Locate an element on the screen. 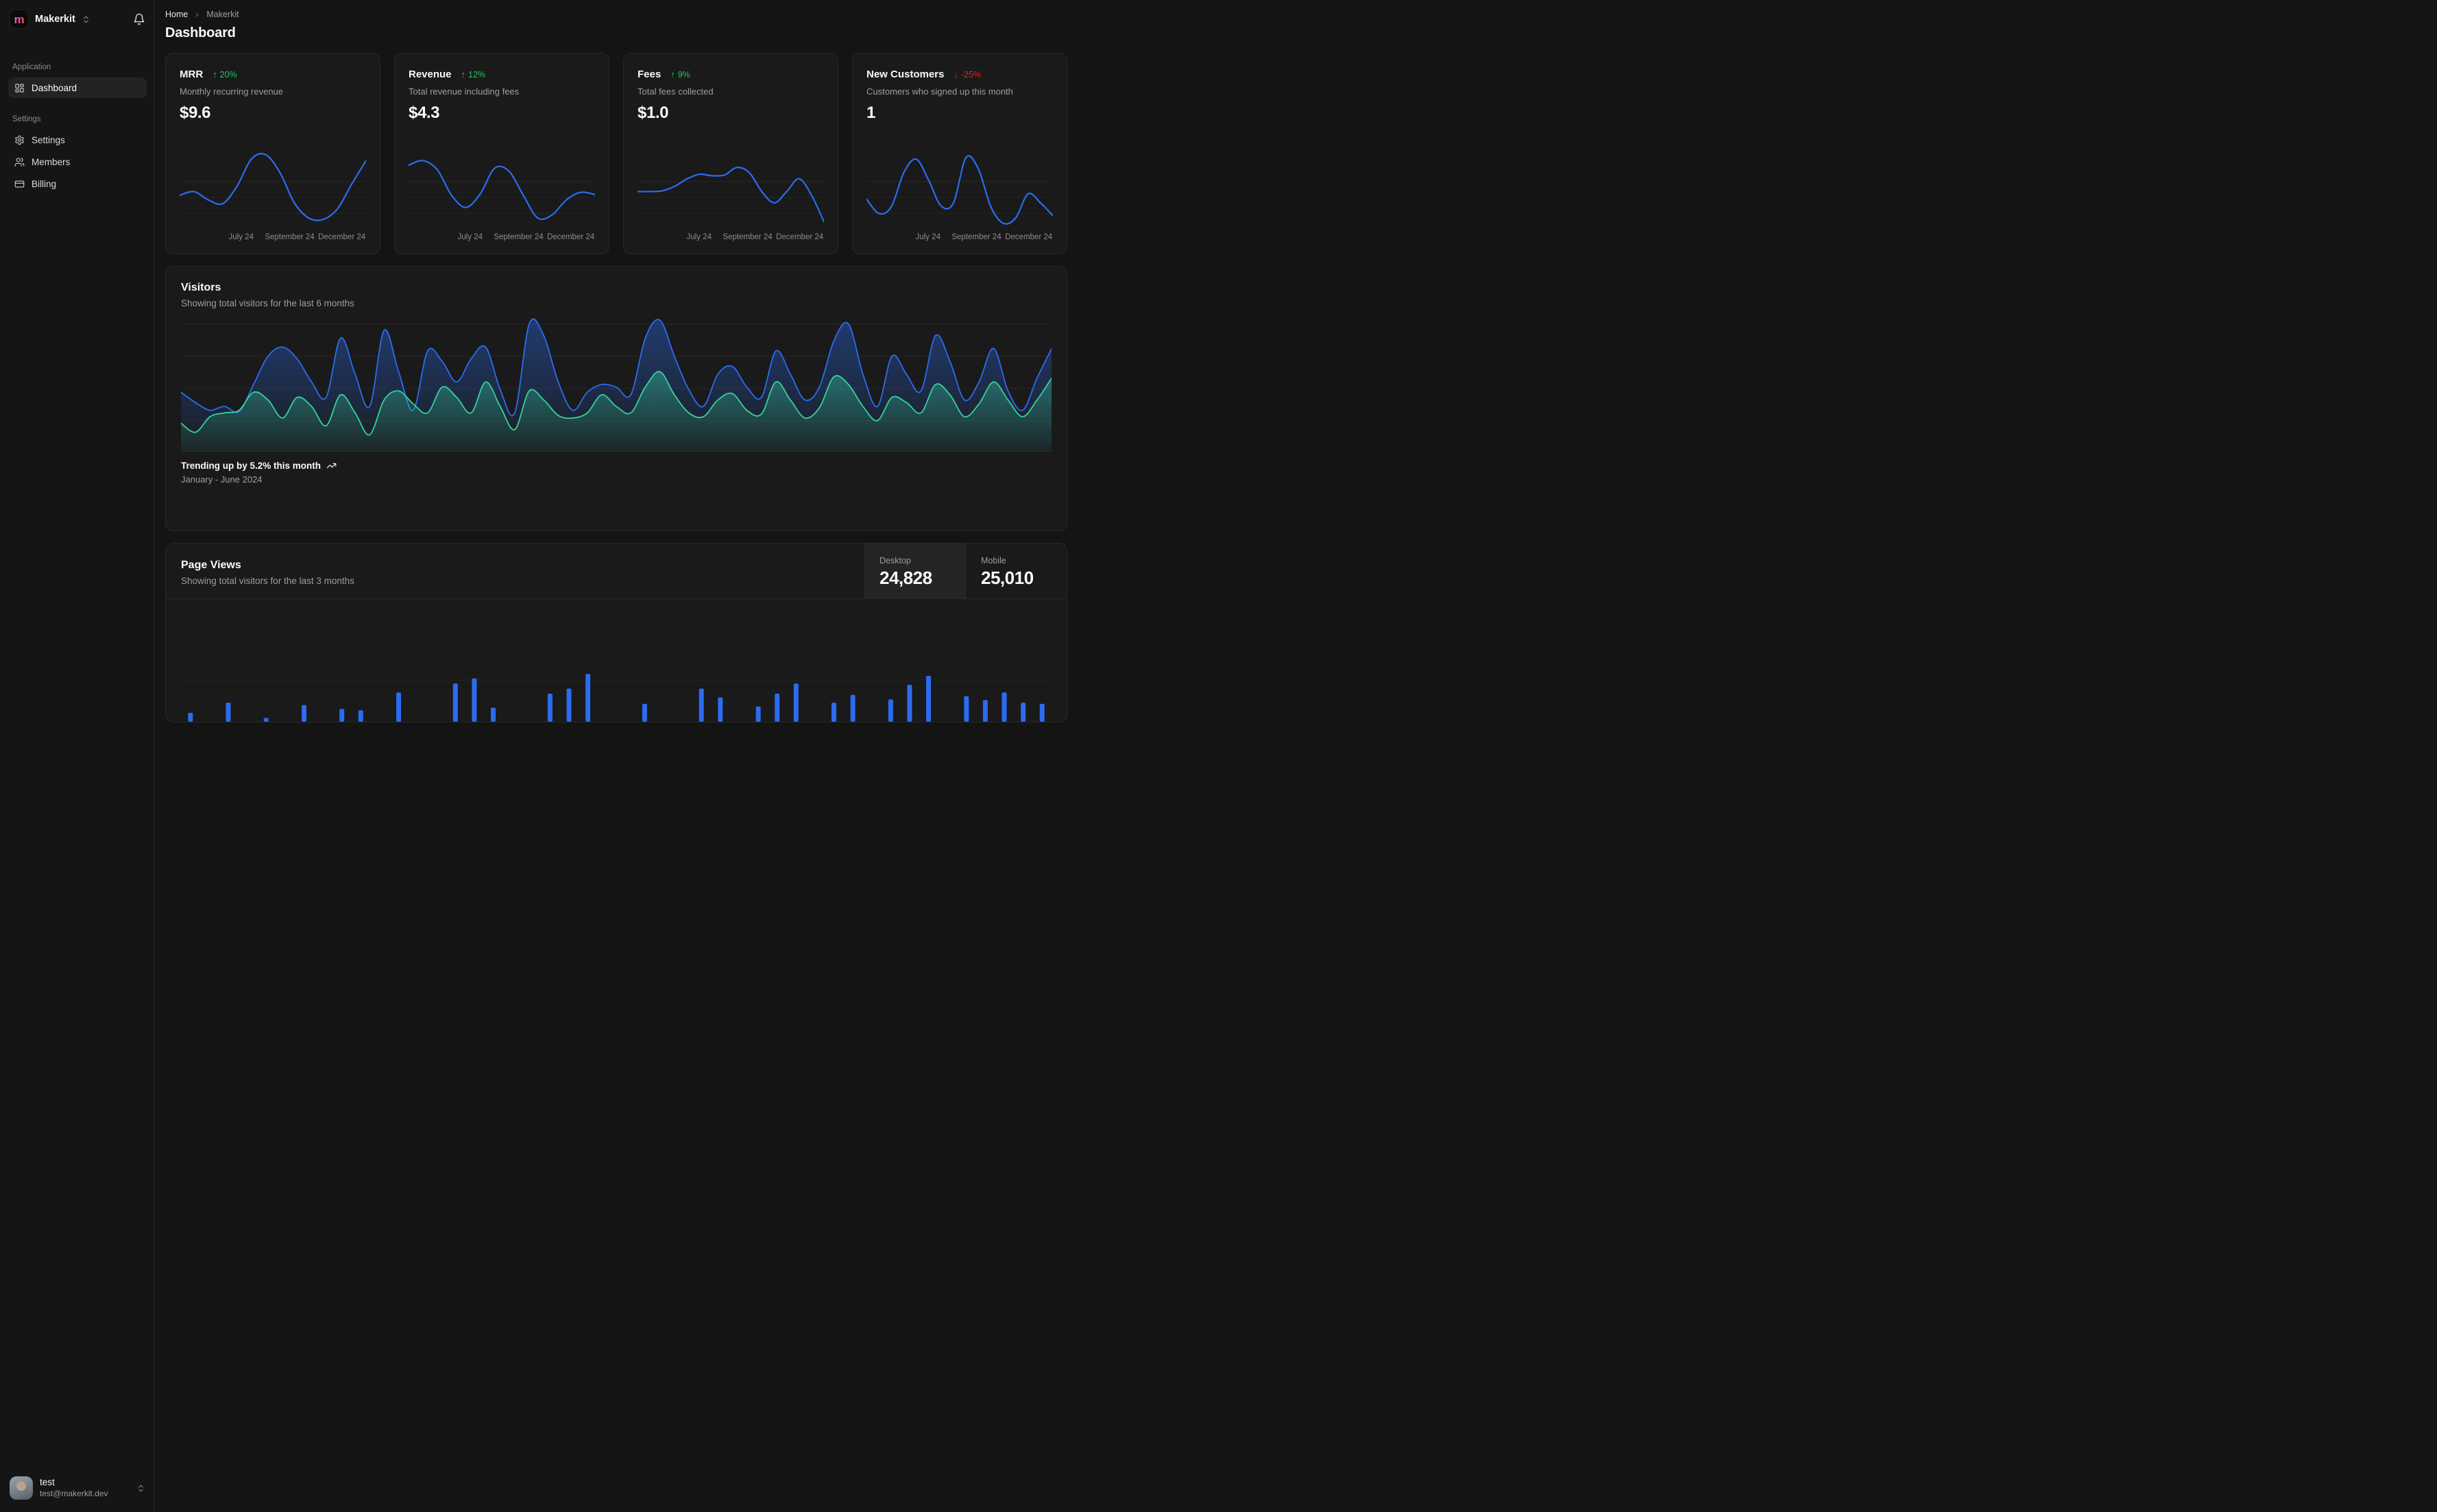 The height and width of the screenshot is (1512, 2437). sidebar-item-members: Members is located at coordinates (77, 162).